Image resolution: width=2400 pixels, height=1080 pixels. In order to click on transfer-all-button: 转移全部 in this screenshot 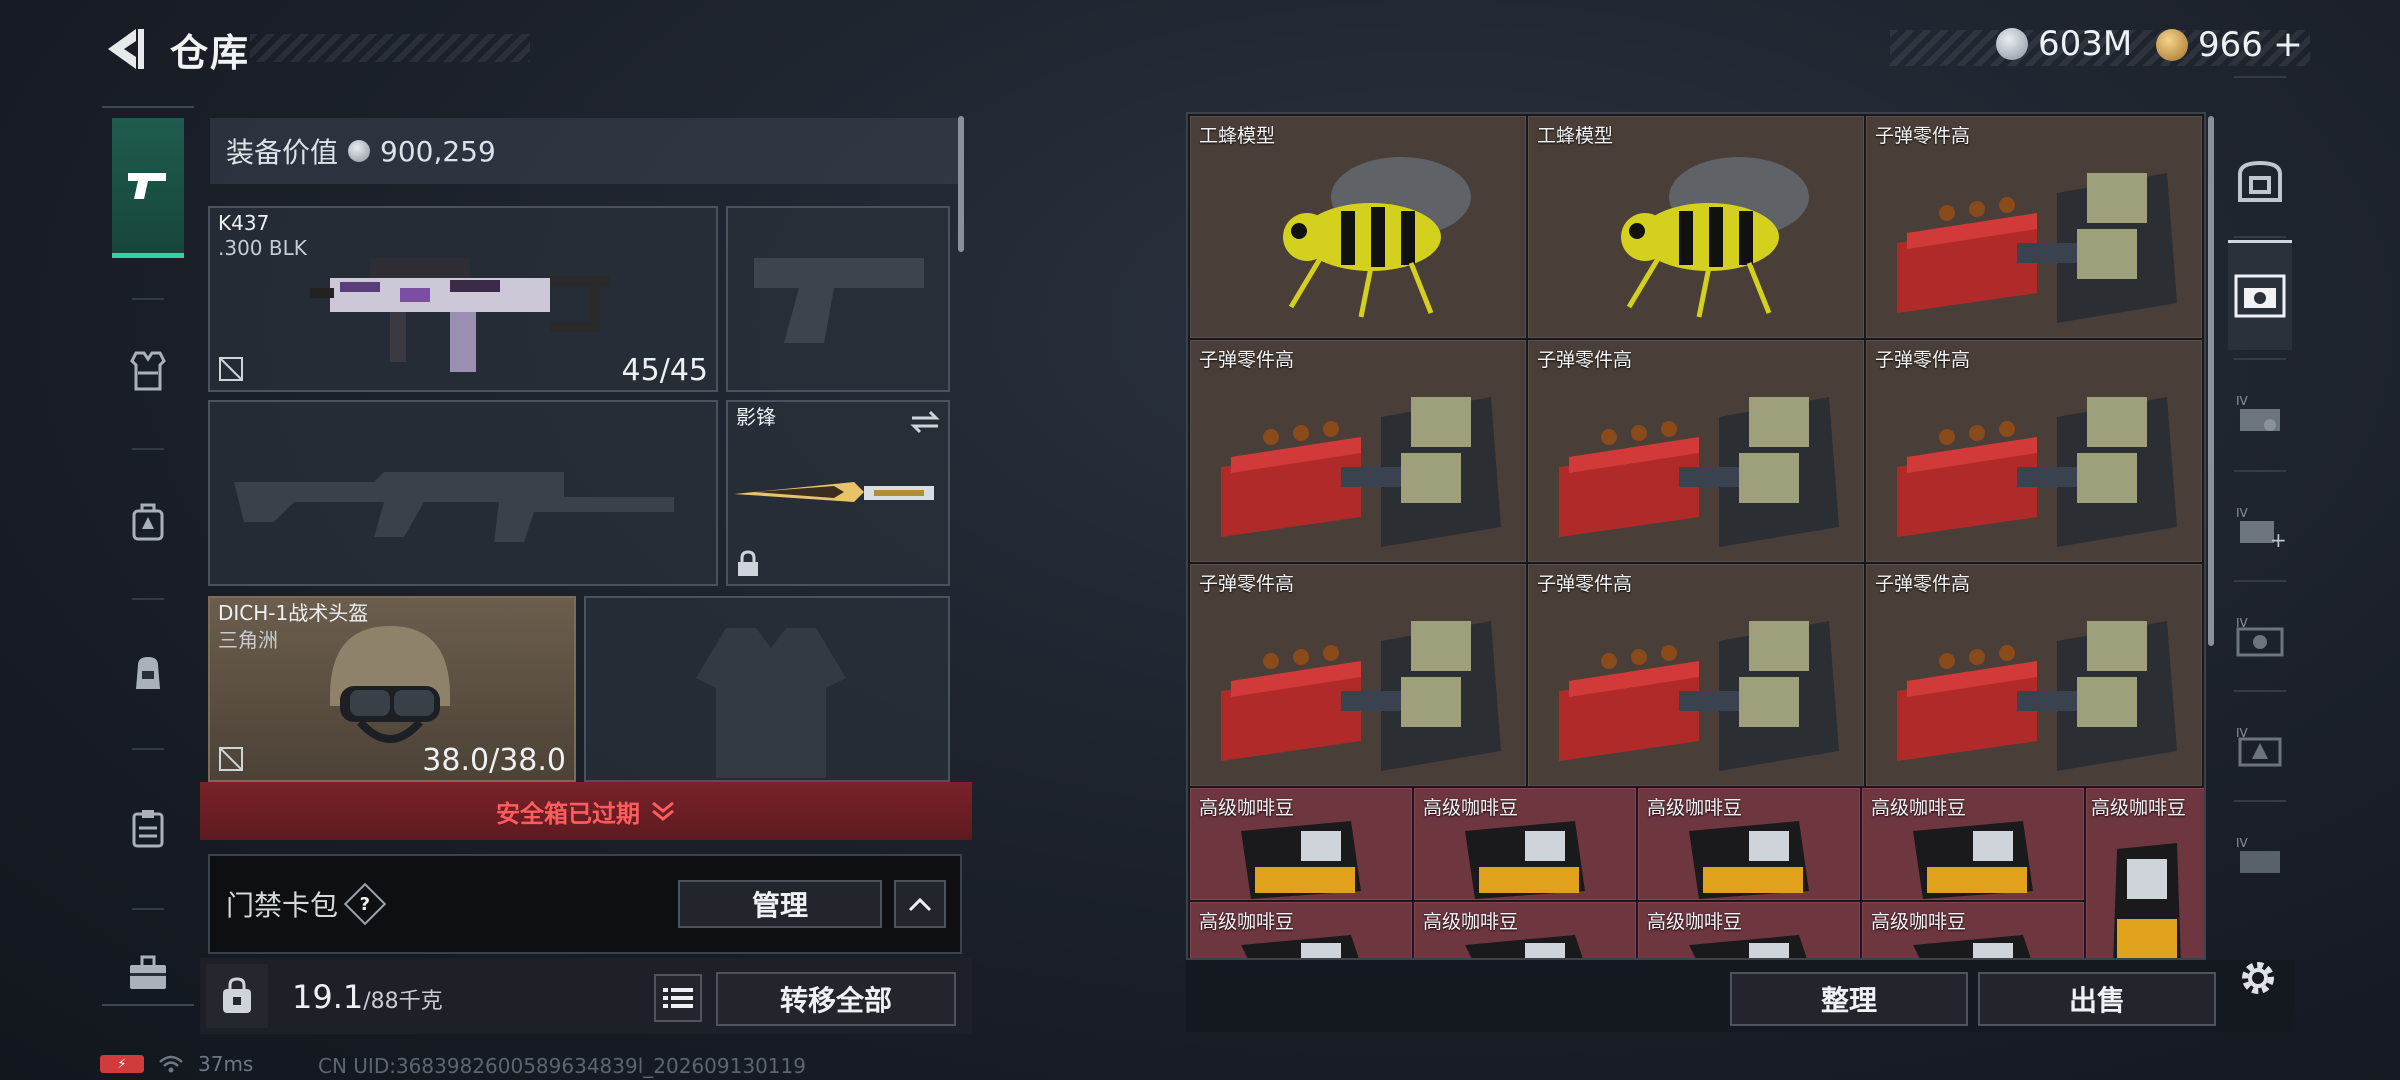, I will do `click(836, 999)`.